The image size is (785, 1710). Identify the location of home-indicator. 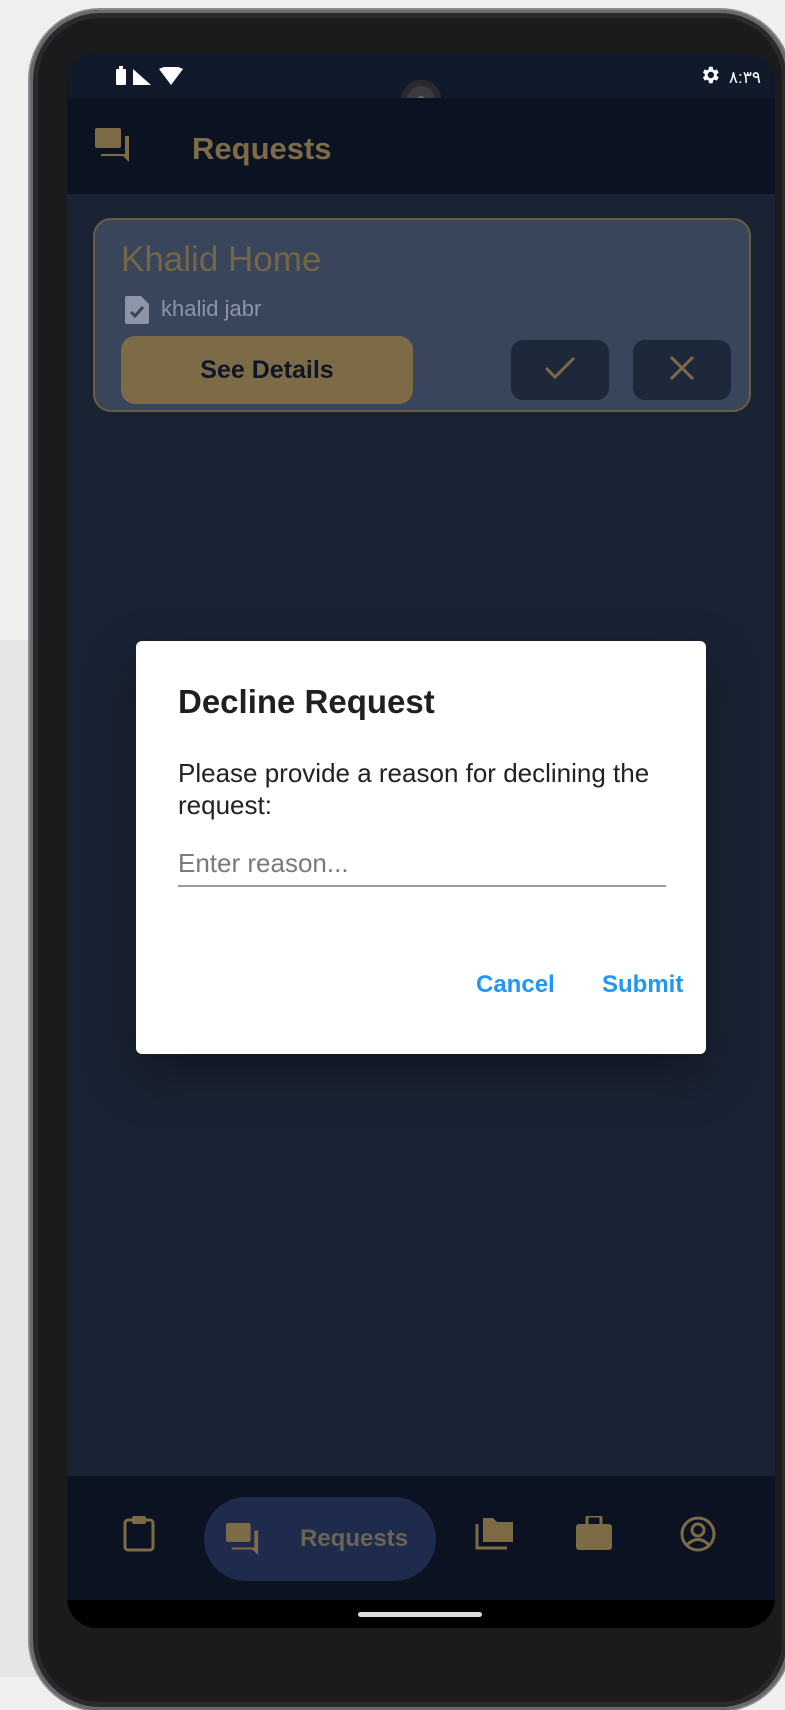
(420, 1614).